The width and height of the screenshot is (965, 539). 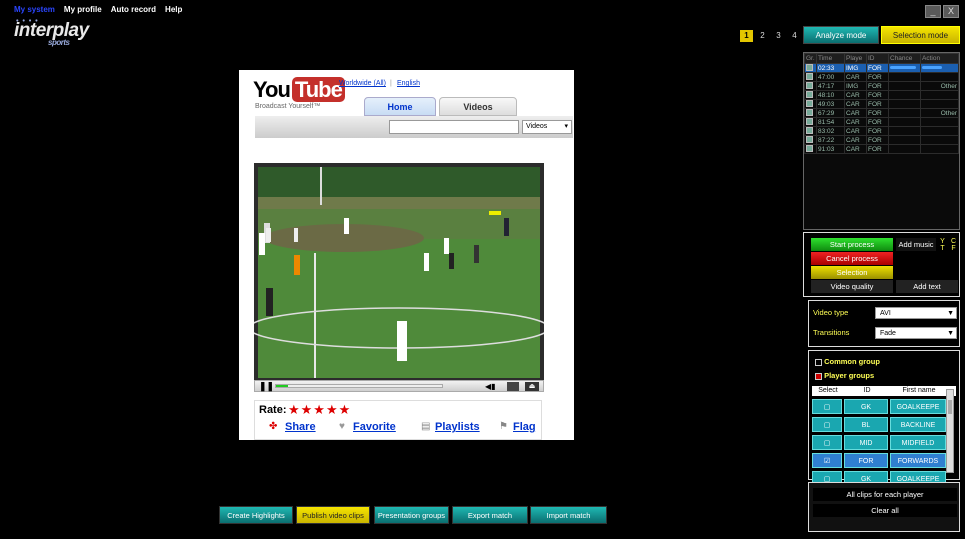 I want to click on clip-row: 83:02 CAR FOR, so click(x=881, y=131).